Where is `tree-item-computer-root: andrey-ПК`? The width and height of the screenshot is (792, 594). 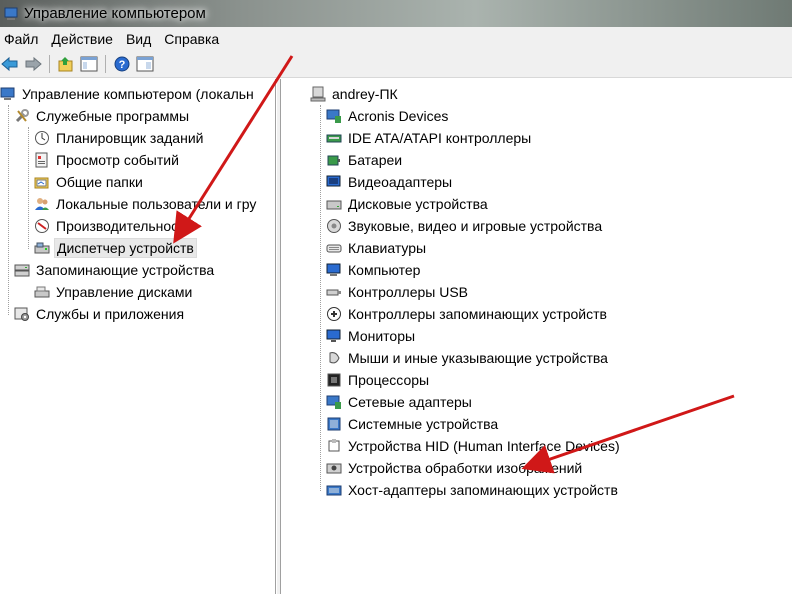
tree-item-computer-root: andrey-ПК is located at coordinates (355, 94).